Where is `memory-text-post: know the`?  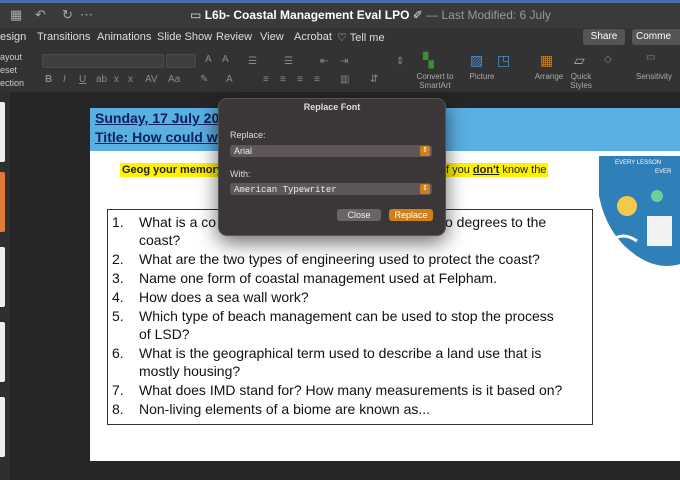
memory-text-post: know the is located at coordinates (523, 170).